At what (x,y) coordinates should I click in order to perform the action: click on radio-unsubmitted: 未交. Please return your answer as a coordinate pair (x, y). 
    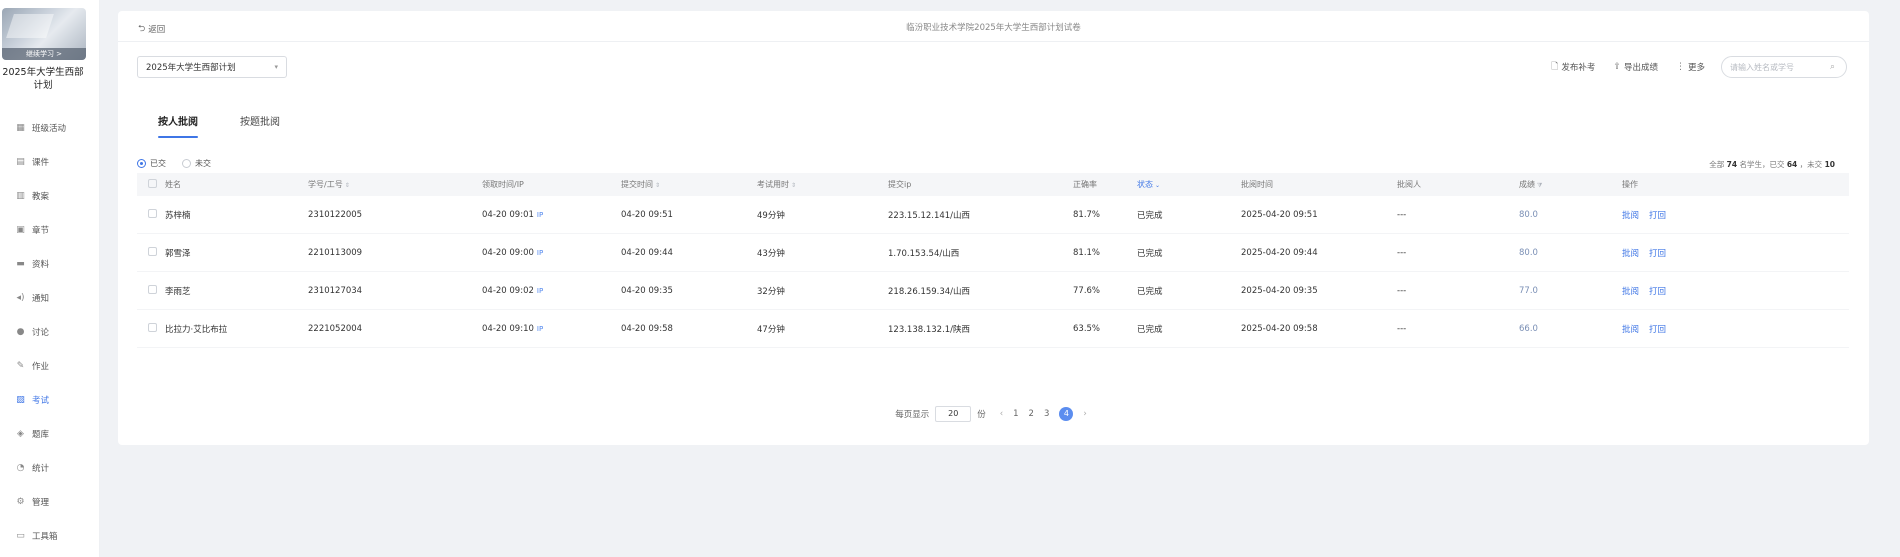
    Looking at the image, I should click on (196, 163).